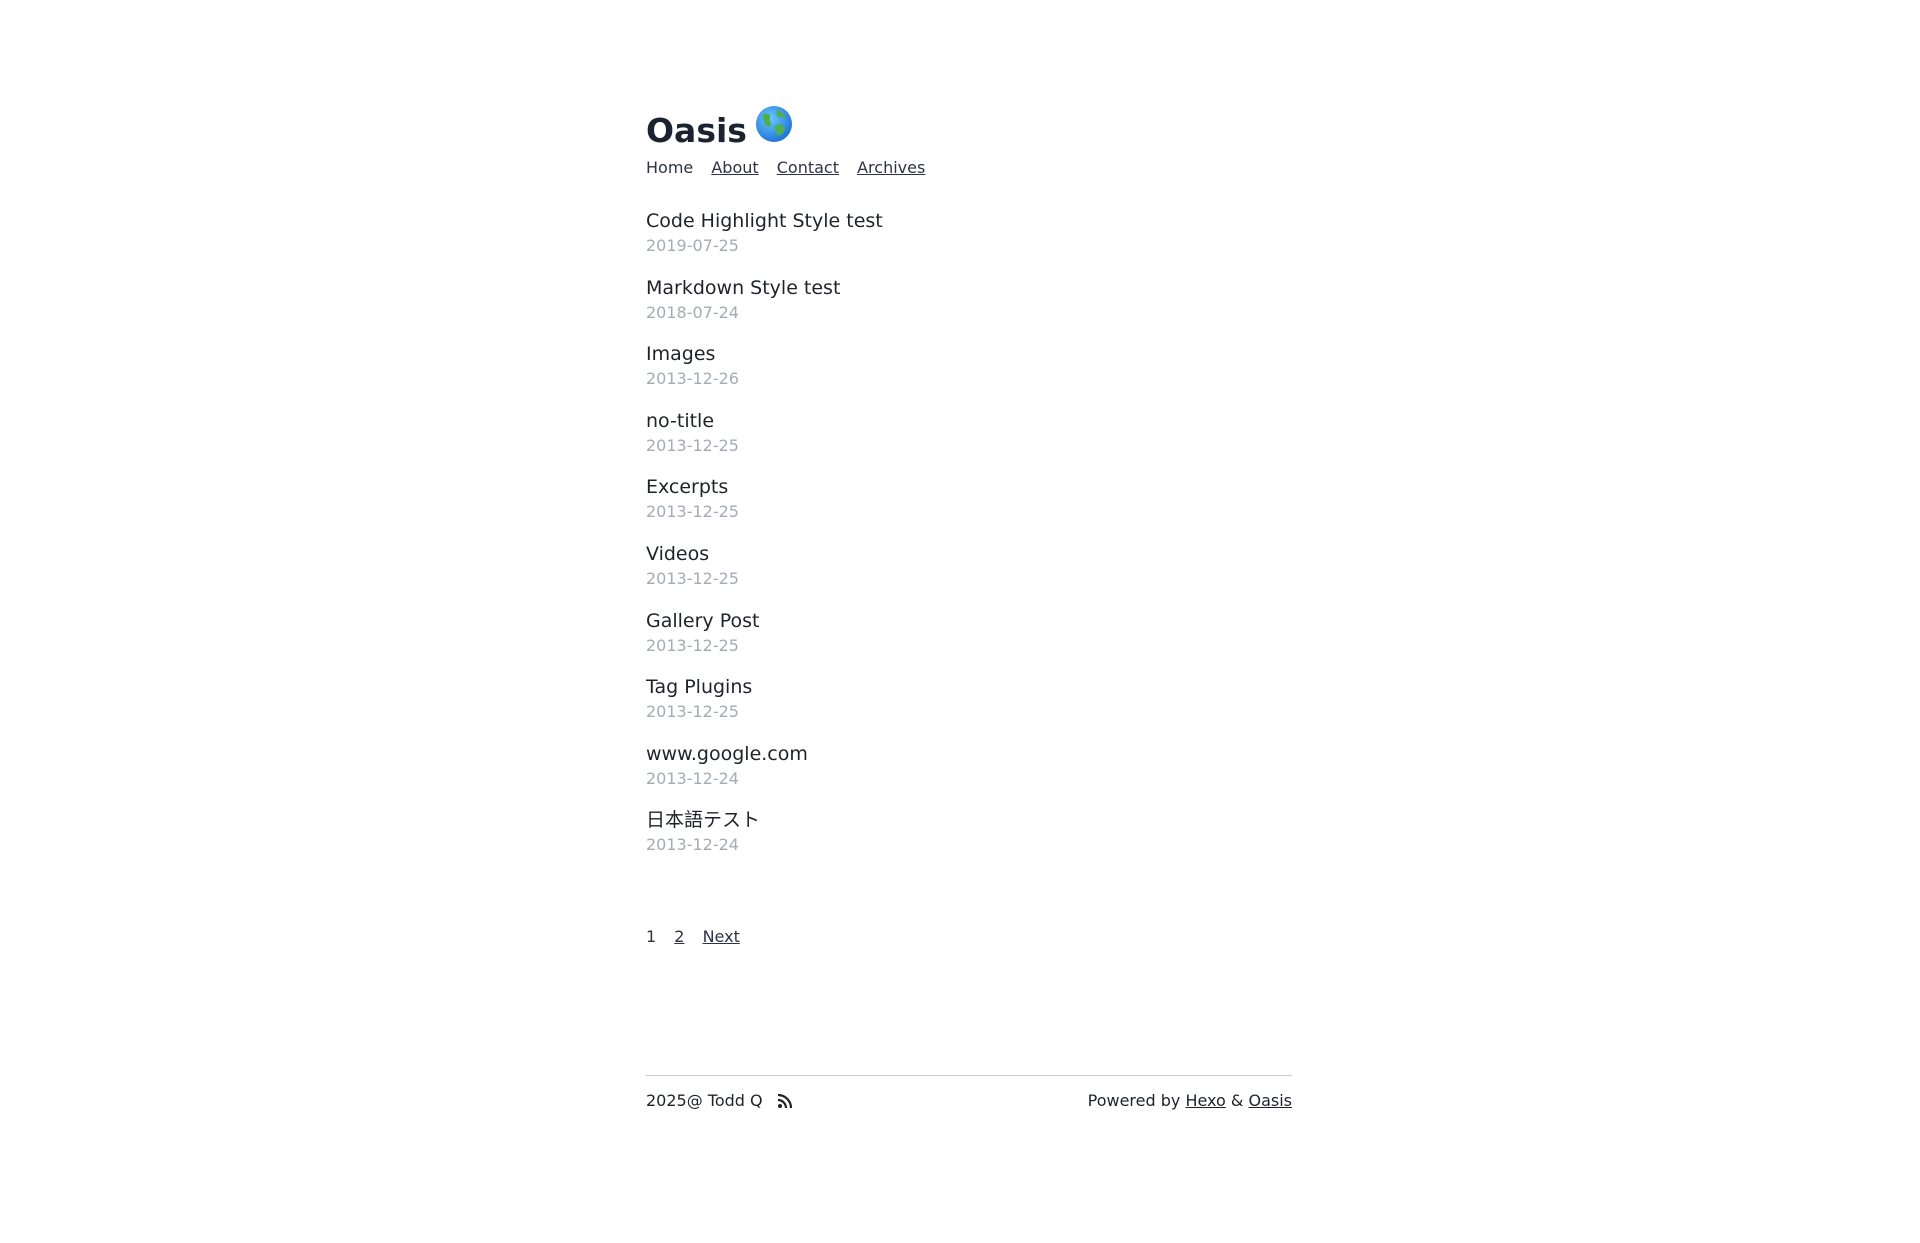 The height and width of the screenshot is (1243, 1920). I want to click on globe-icon, so click(774, 129).